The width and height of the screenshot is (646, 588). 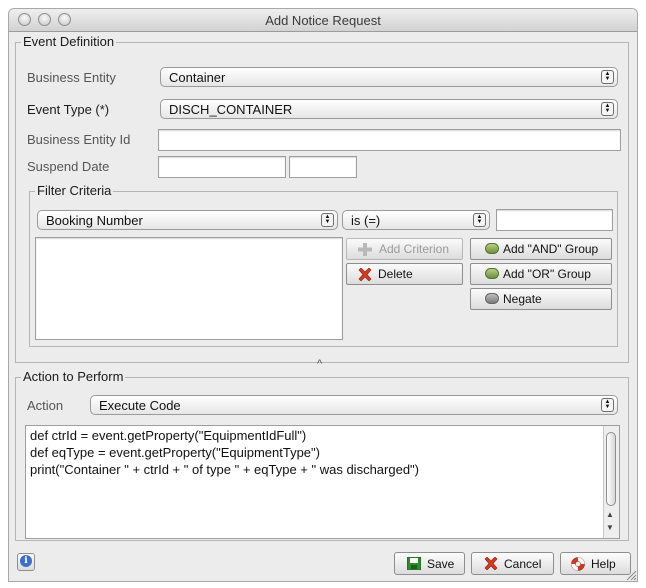 What do you see at coordinates (547, 274) in the screenshot?
I see `add-or-group-label: Add "OR" Group` at bounding box center [547, 274].